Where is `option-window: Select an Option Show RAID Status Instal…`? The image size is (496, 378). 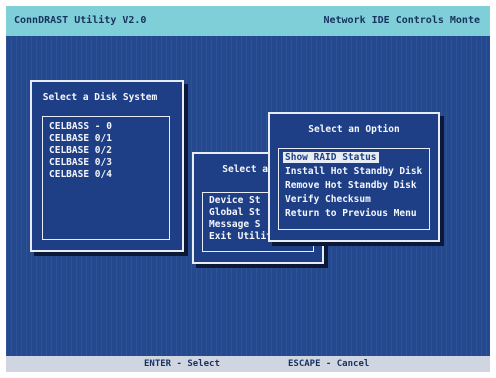
option-window: Select an Option Show RAID Status Instal… is located at coordinates (354, 177).